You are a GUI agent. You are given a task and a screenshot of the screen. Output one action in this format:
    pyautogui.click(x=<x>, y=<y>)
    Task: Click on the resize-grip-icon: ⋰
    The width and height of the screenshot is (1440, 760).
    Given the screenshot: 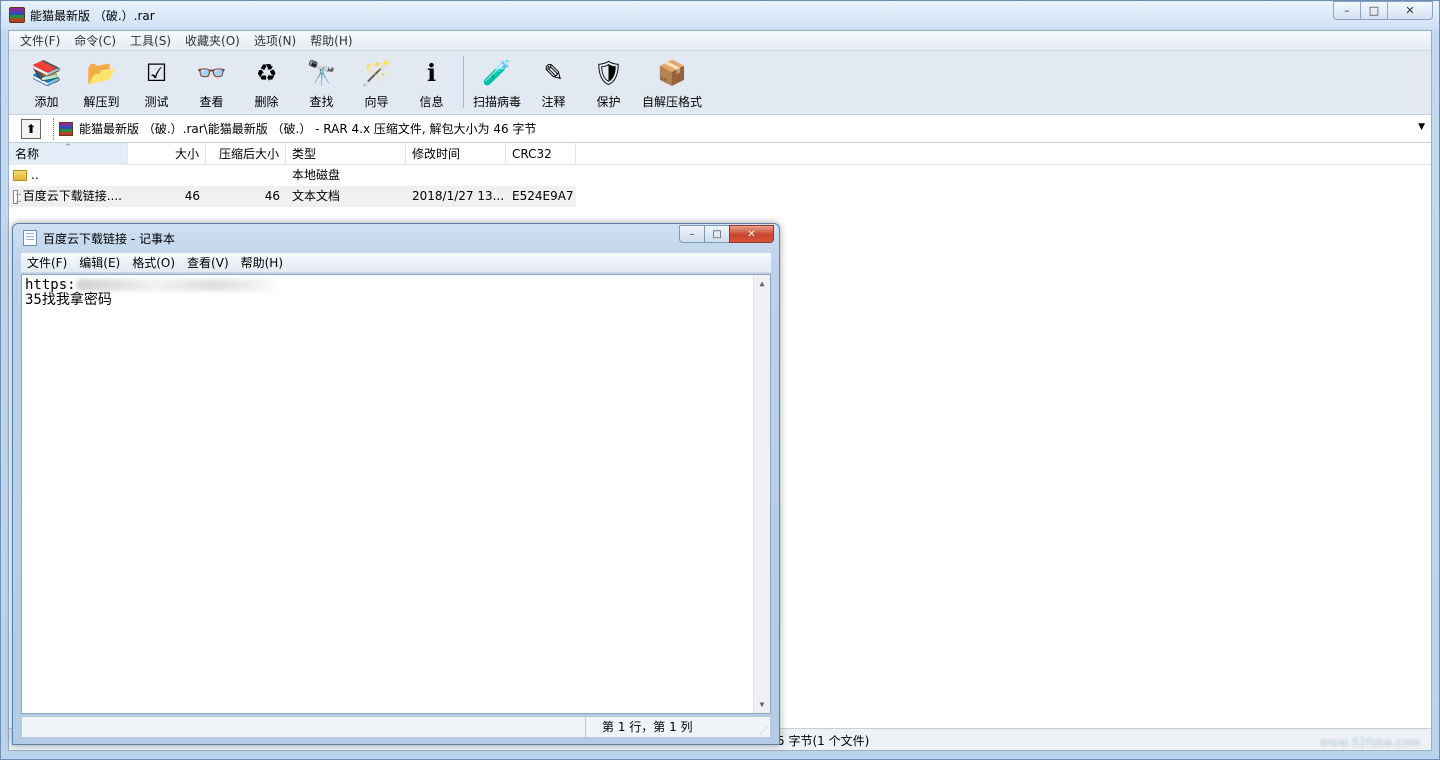 What is the action you would take?
    pyautogui.click(x=764, y=730)
    